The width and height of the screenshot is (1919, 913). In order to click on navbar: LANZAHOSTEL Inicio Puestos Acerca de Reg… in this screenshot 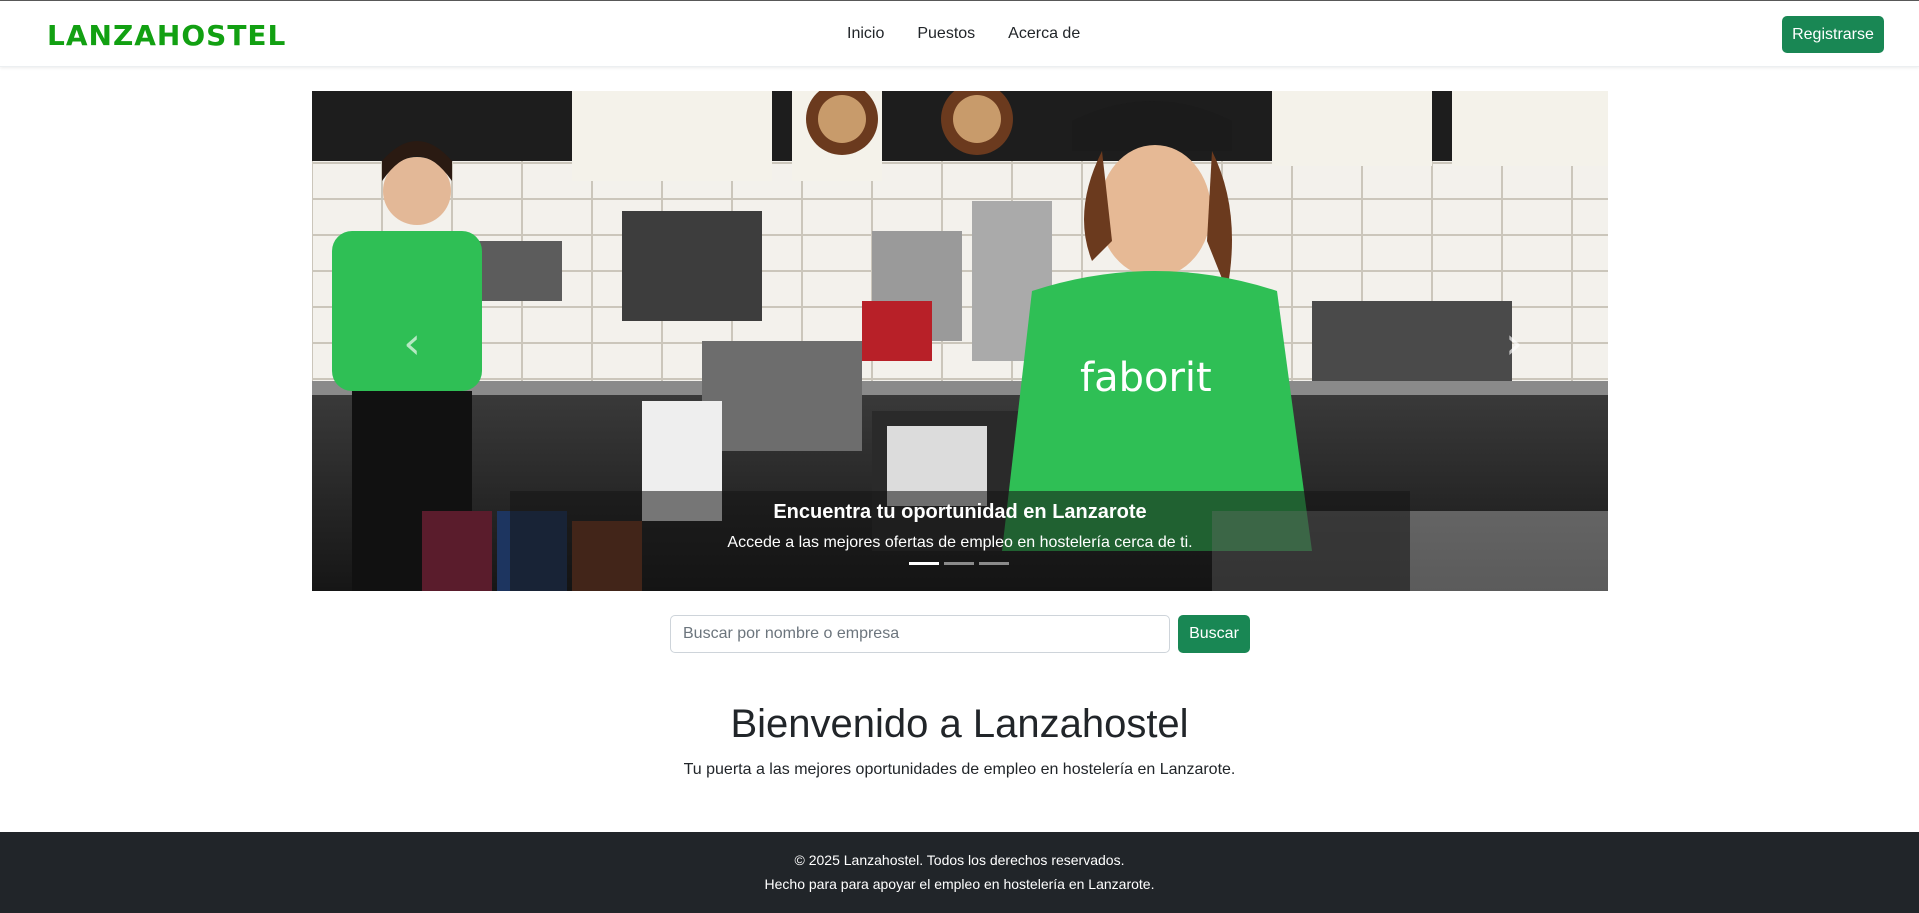, I will do `click(959, 34)`.